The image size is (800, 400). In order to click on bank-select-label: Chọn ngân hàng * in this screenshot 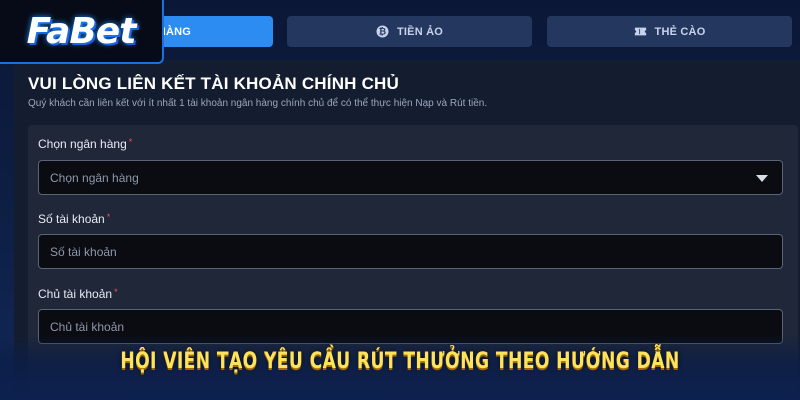, I will do `click(85, 144)`.